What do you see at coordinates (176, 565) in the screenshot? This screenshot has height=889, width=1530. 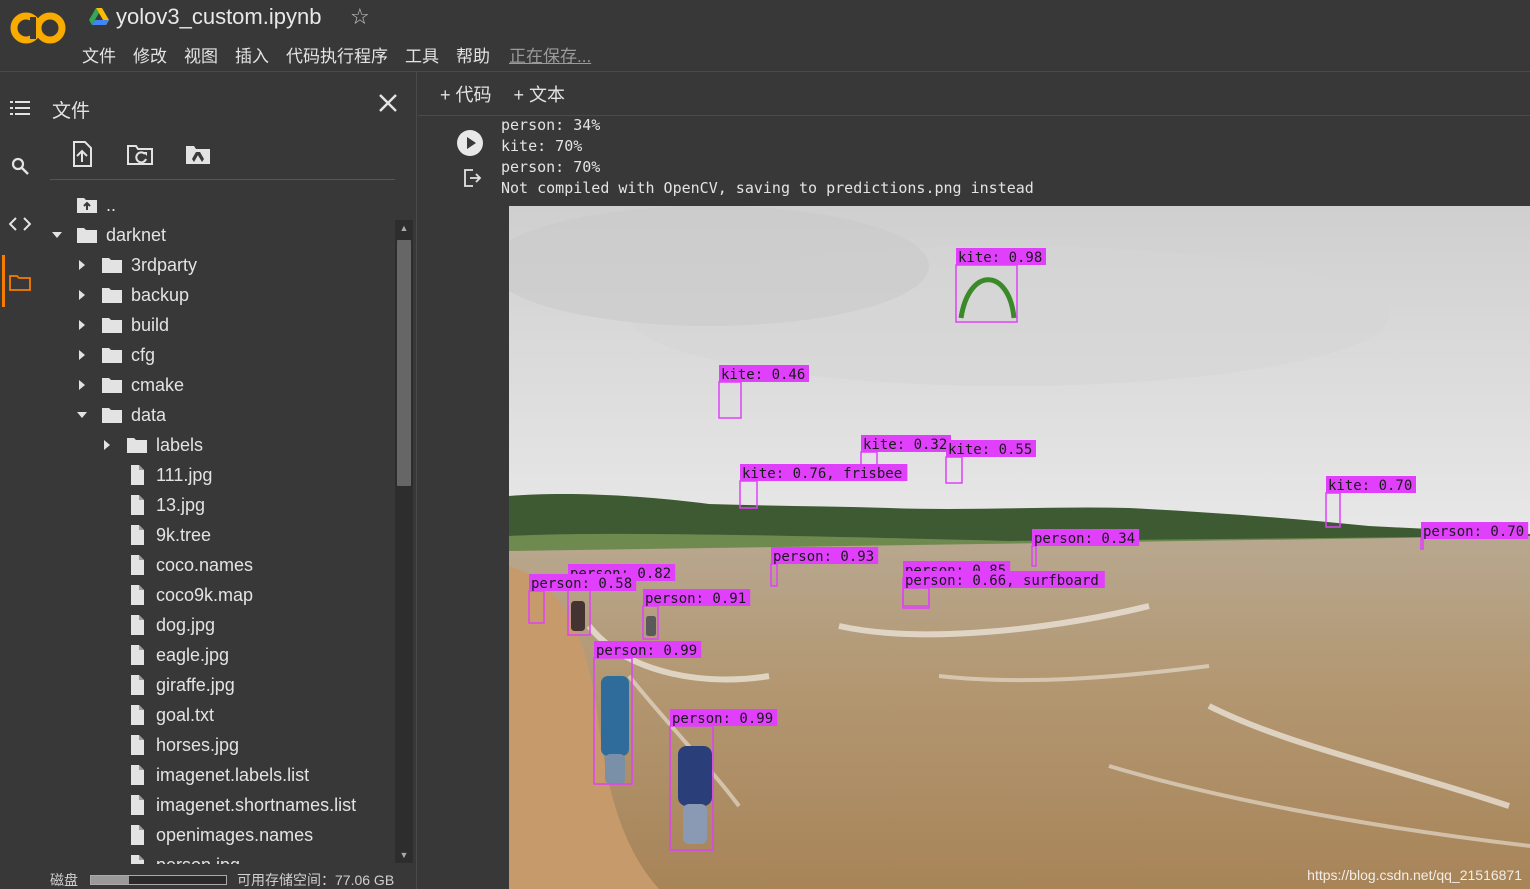 I see `file-item: coco.names` at bounding box center [176, 565].